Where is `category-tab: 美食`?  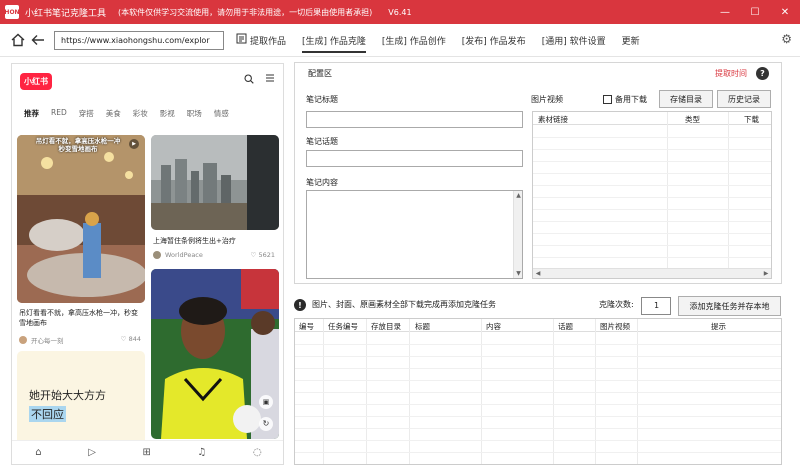
category-tab: 美食 is located at coordinates (113, 116).